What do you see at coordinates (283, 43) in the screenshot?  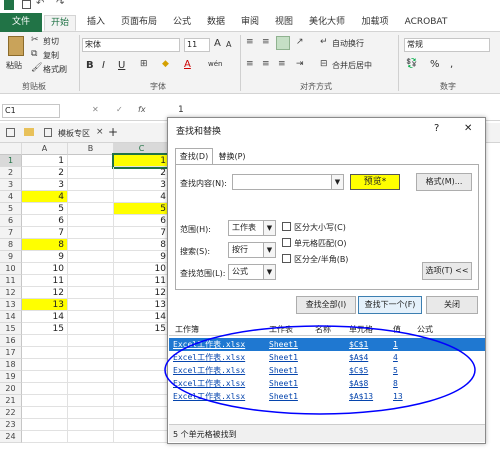 I see `align-bottom-icon` at bounding box center [283, 43].